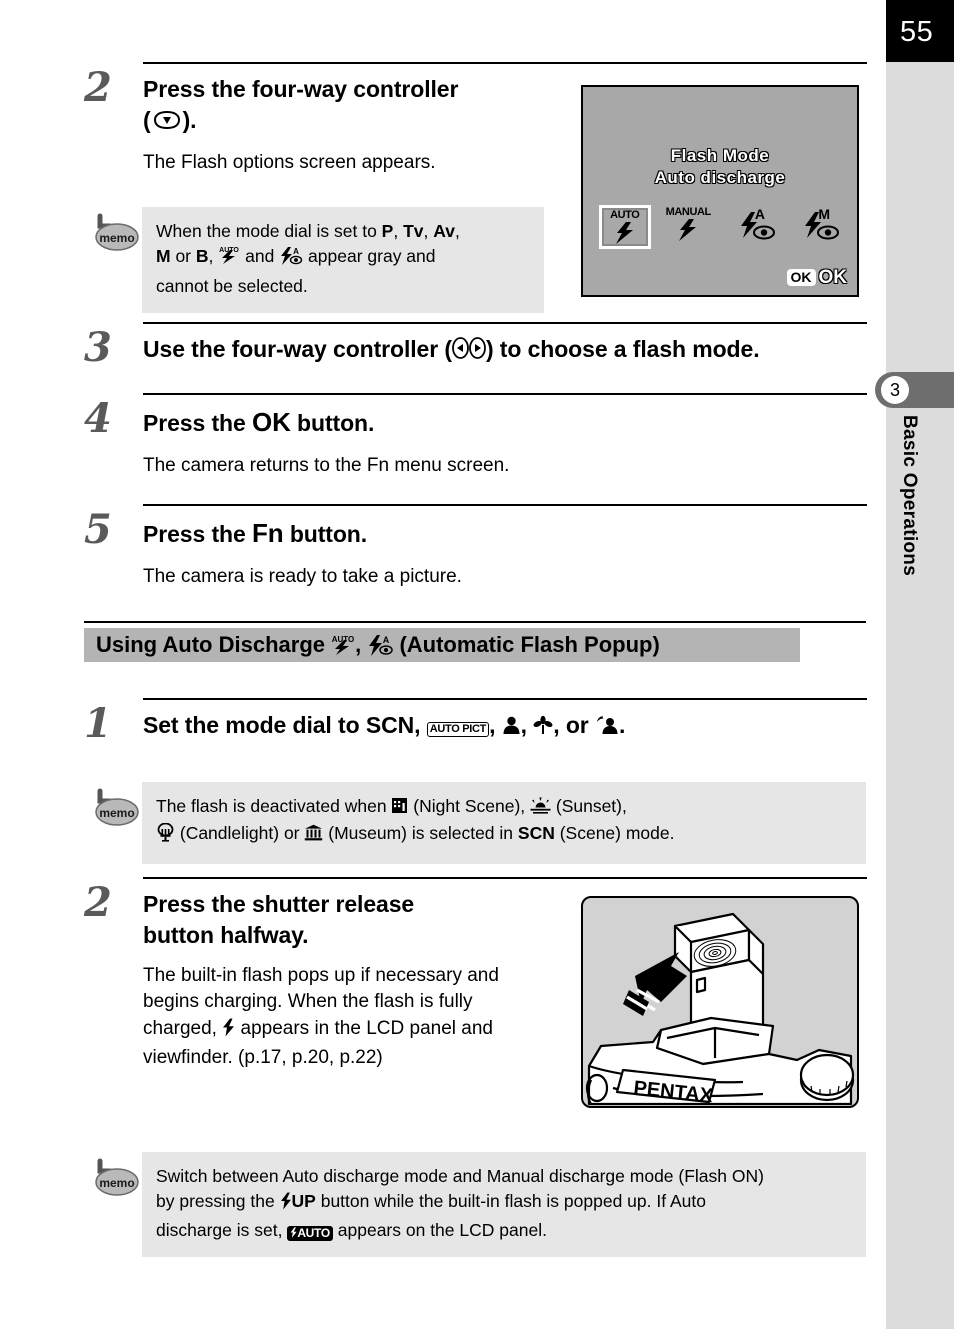 The height and width of the screenshot is (1329, 954). Describe the element at coordinates (720, 1002) in the screenshot. I see `camera-popup-flash-figure: PENTAX` at that location.